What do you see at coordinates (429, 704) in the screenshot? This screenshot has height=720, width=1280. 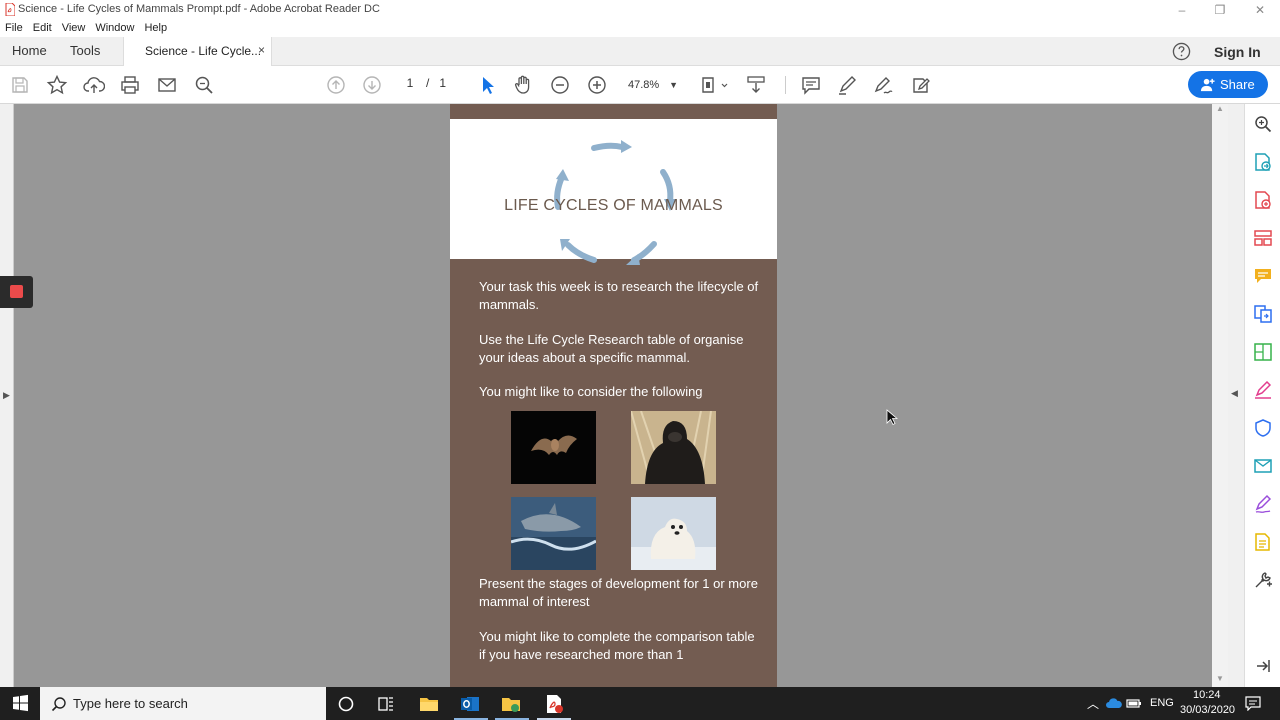 I see `file-explorer-button` at bounding box center [429, 704].